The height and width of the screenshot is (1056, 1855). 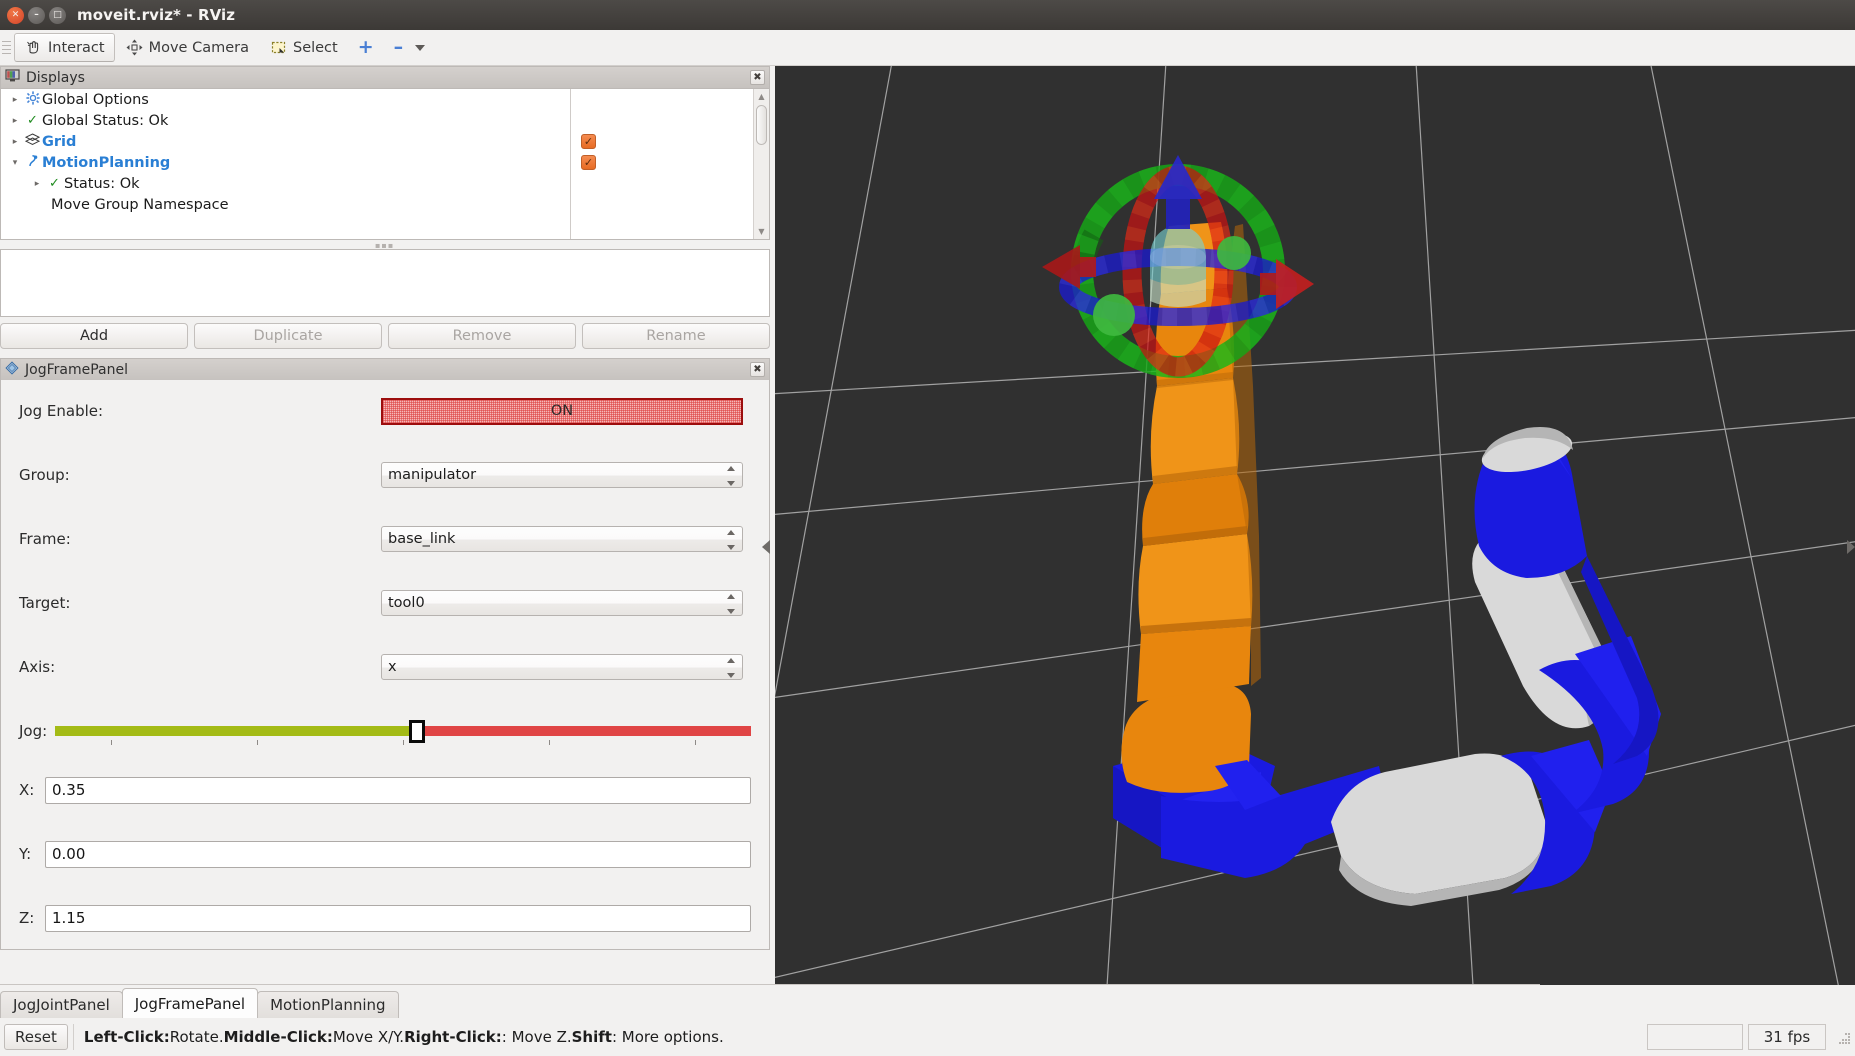 I want to click on expander-icon: ▾, so click(x=15, y=163).